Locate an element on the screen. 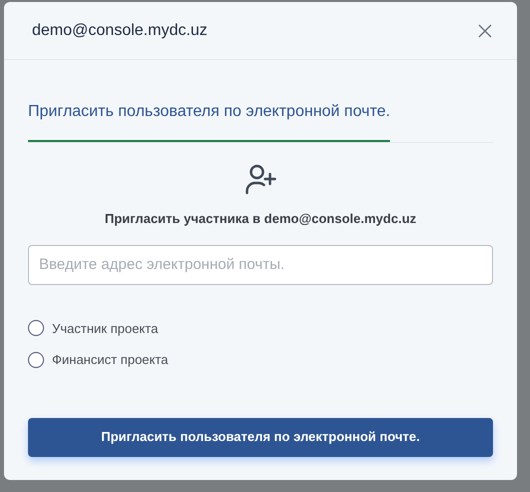  invite-subtitle: Пригласить участника в demo@console.mydc.uz is located at coordinates (260, 219).